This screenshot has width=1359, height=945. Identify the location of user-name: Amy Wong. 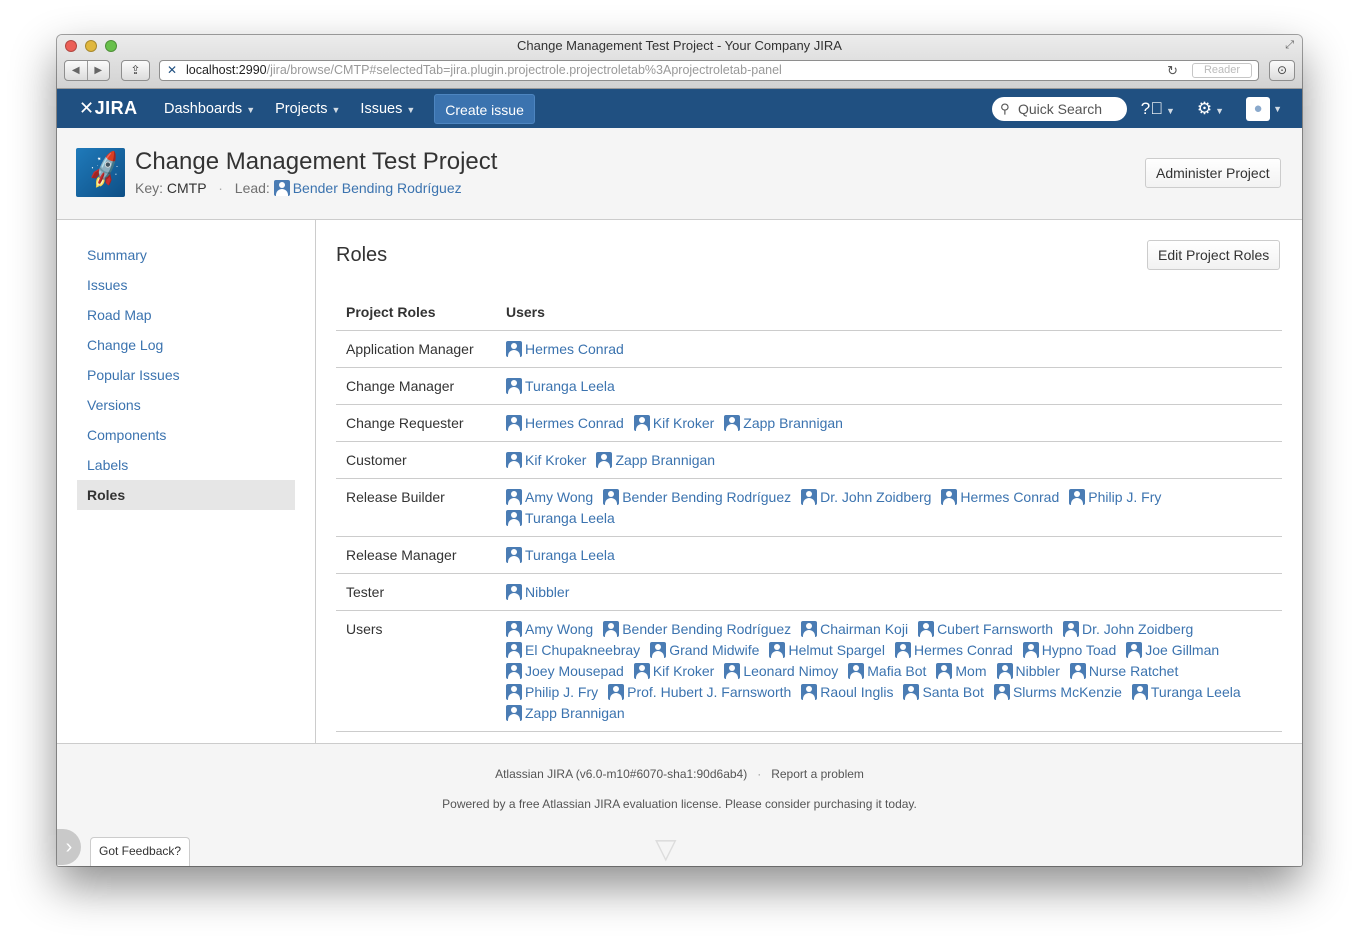
(559, 628).